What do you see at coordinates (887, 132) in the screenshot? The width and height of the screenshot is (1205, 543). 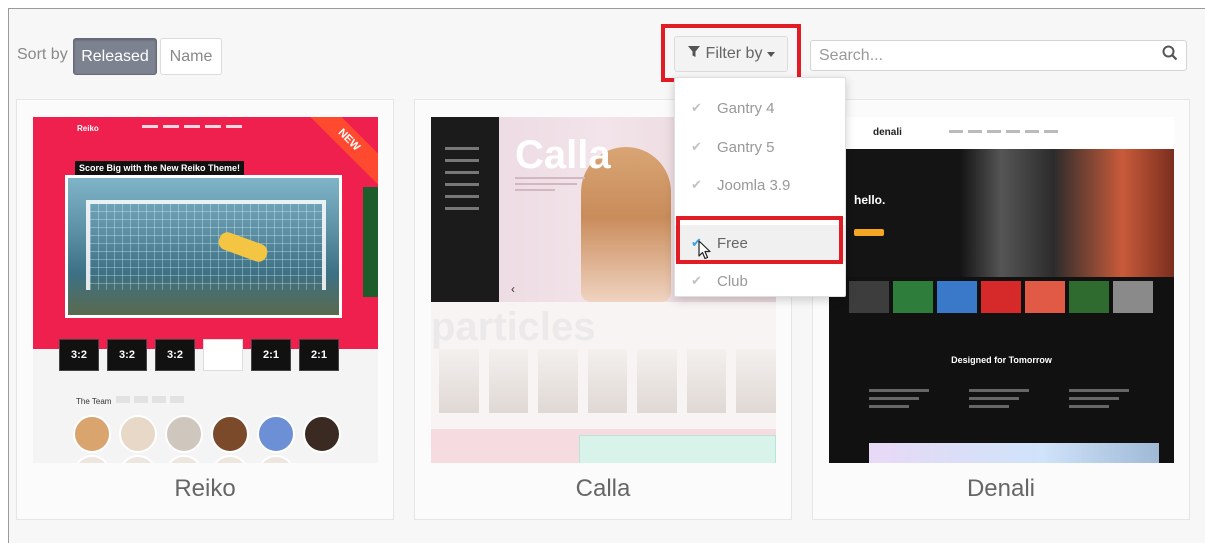 I see `denali-logo: denali` at bounding box center [887, 132].